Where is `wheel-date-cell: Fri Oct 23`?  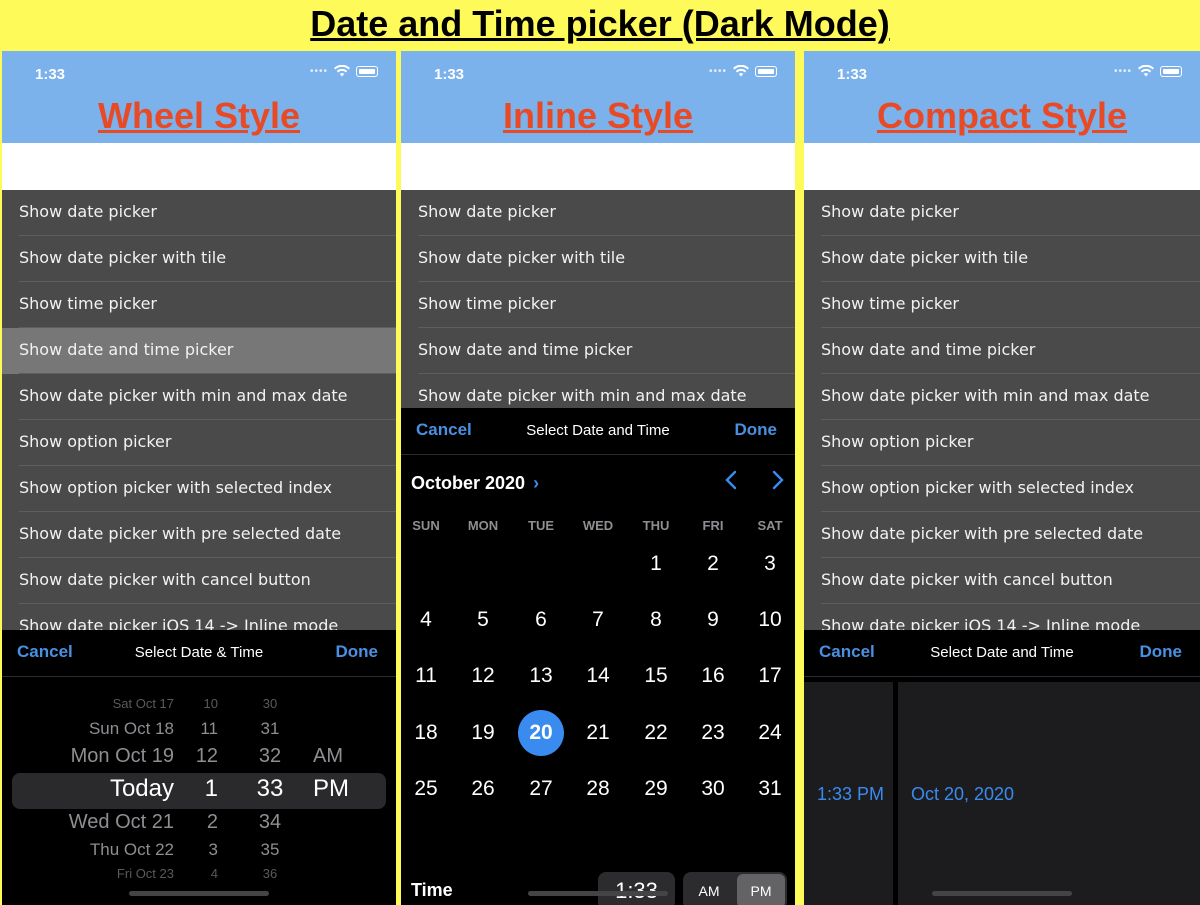 wheel-date-cell: Fri Oct 23 is located at coordinates (145, 873).